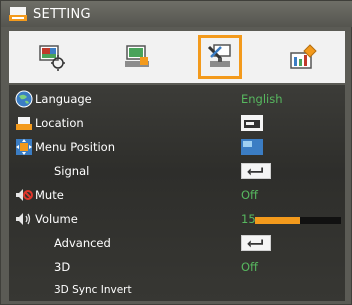 This screenshot has height=305, width=352. What do you see at coordinates (75, 147) in the screenshot?
I see `menu-position-label: Menu Position` at bounding box center [75, 147].